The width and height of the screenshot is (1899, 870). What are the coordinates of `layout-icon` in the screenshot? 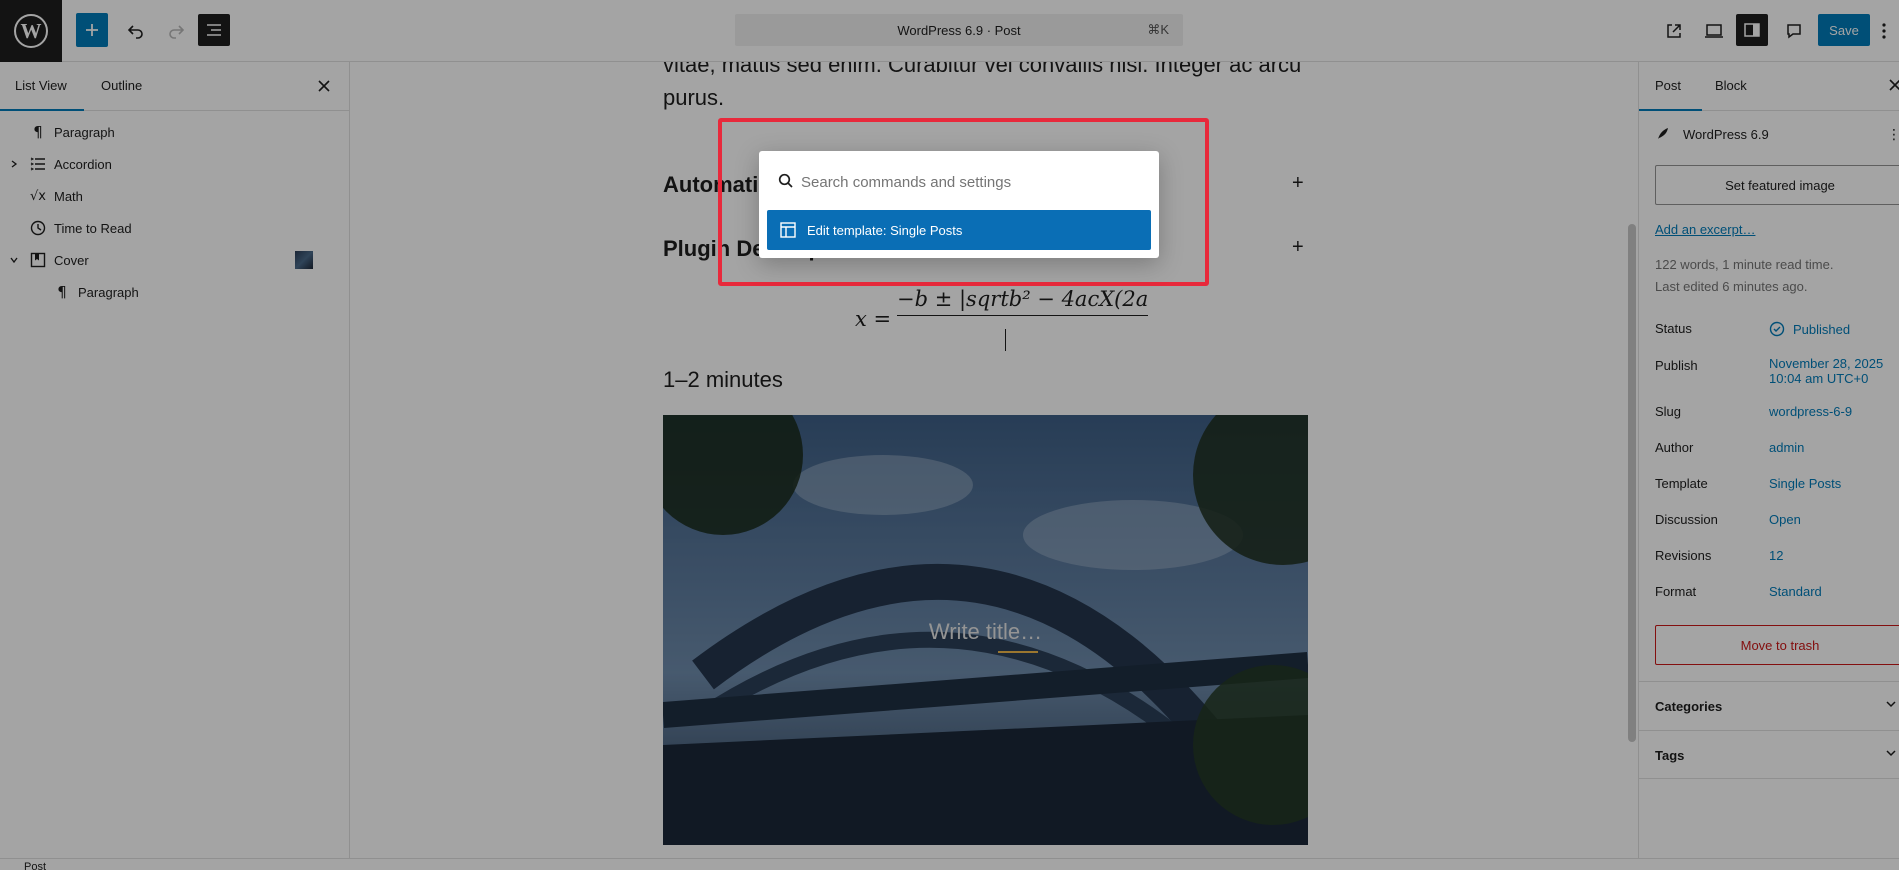 It's located at (788, 231).